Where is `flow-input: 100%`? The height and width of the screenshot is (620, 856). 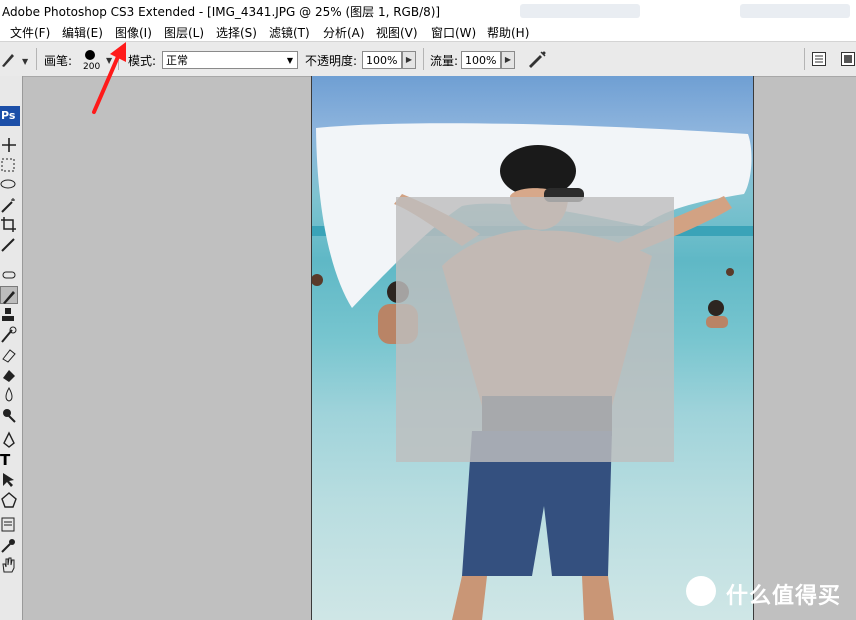
flow-input: 100% is located at coordinates (481, 60).